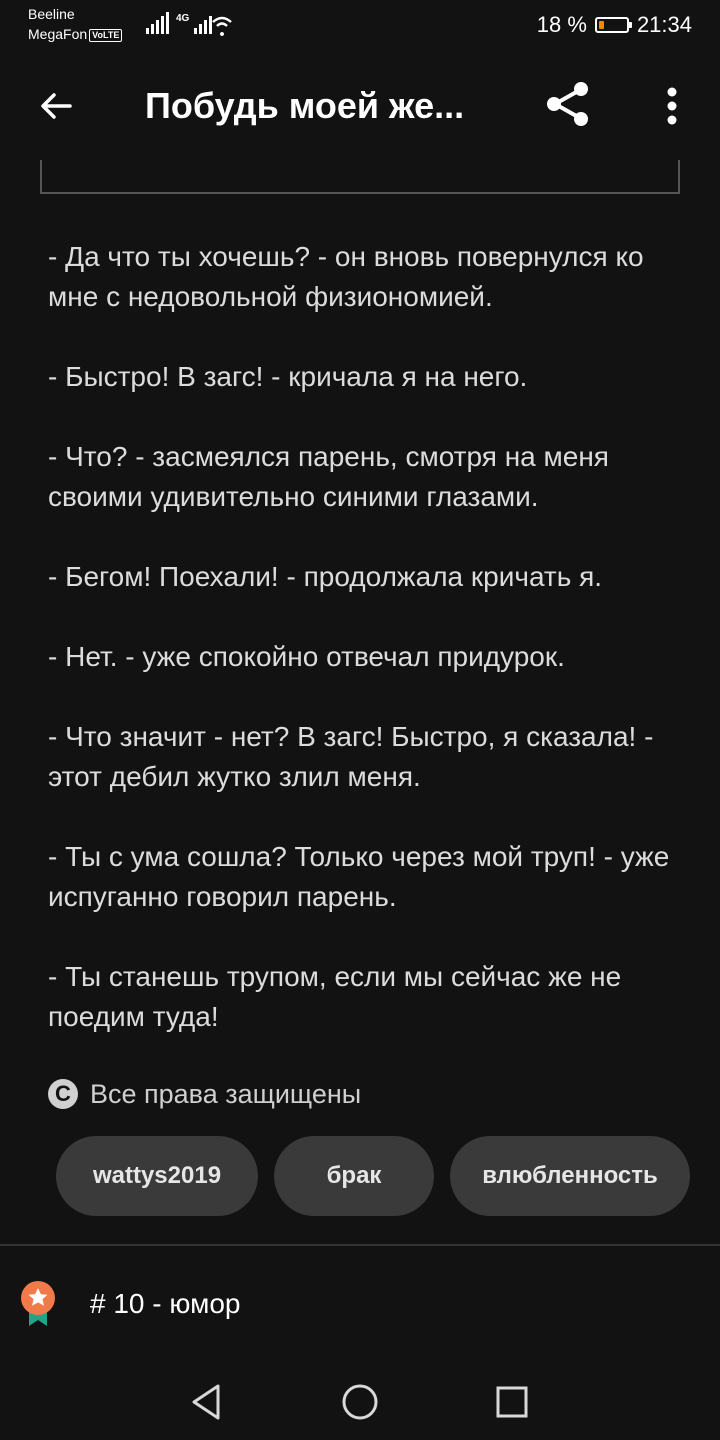 This screenshot has width=720, height=1440. I want to click on share-icon, so click(567, 104).